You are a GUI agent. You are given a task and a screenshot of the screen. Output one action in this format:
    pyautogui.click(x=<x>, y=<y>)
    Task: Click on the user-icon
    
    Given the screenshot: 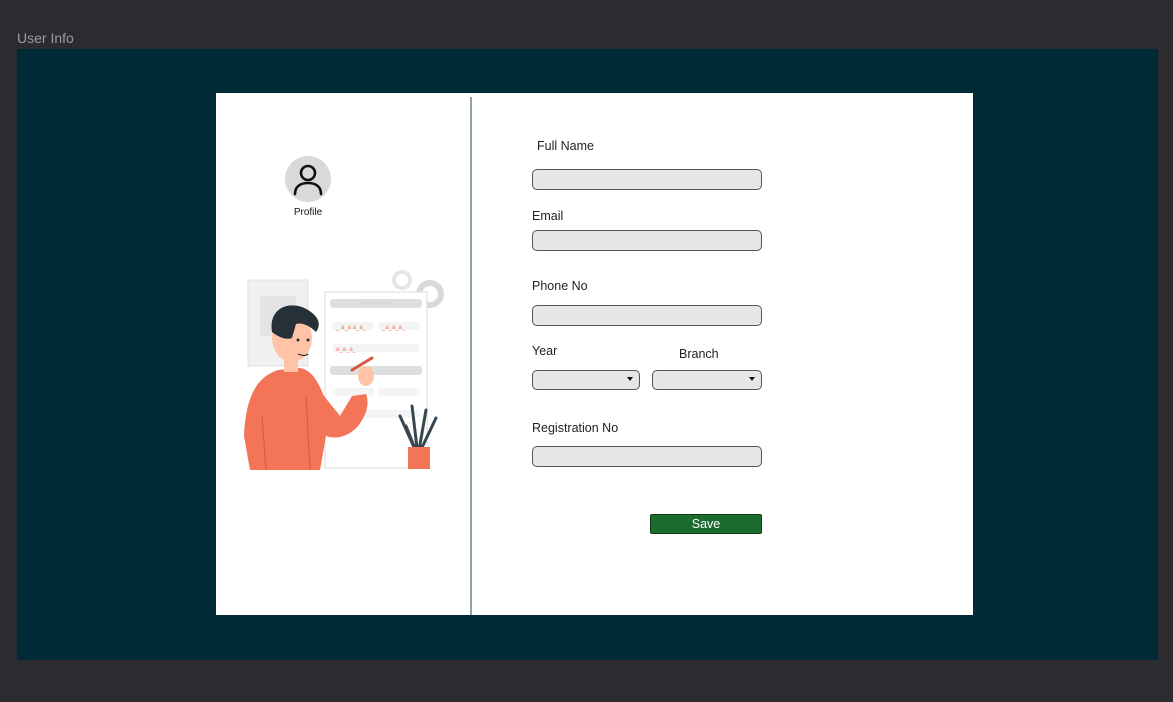 What is the action you would take?
    pyautogui.click(x=308, y=180)
    